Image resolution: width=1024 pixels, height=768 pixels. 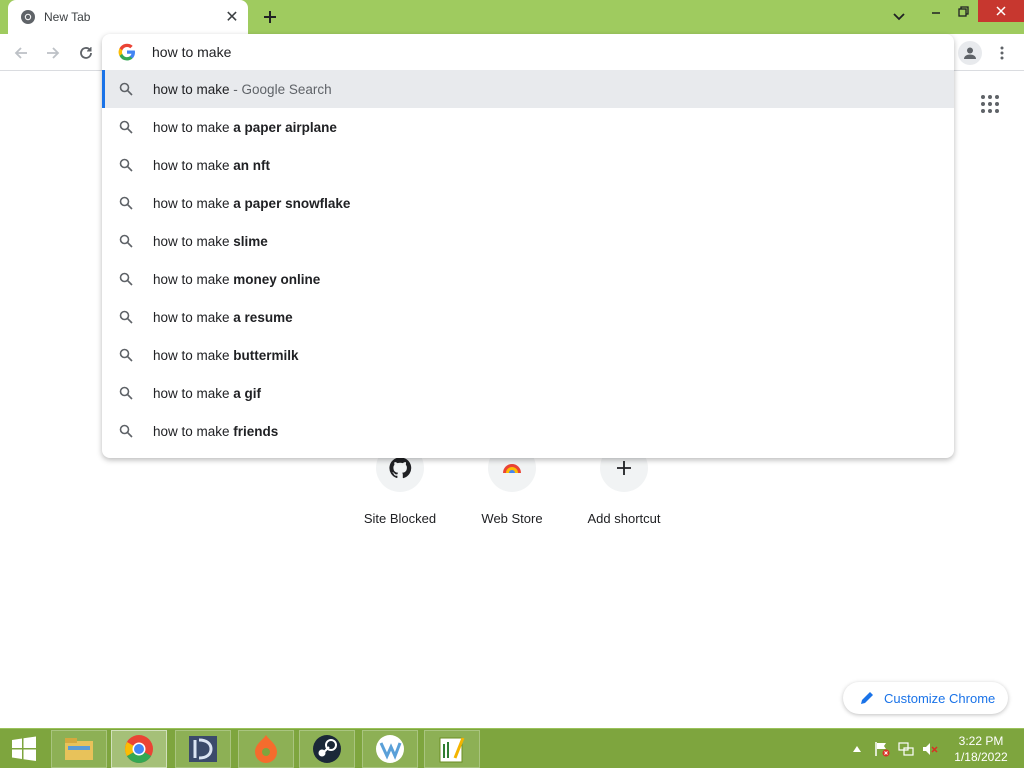 What do you see at coordinates (981, 741) in the screenshot?
I see `clock-time: 3:22 PM` at bounding box center [981, 741].